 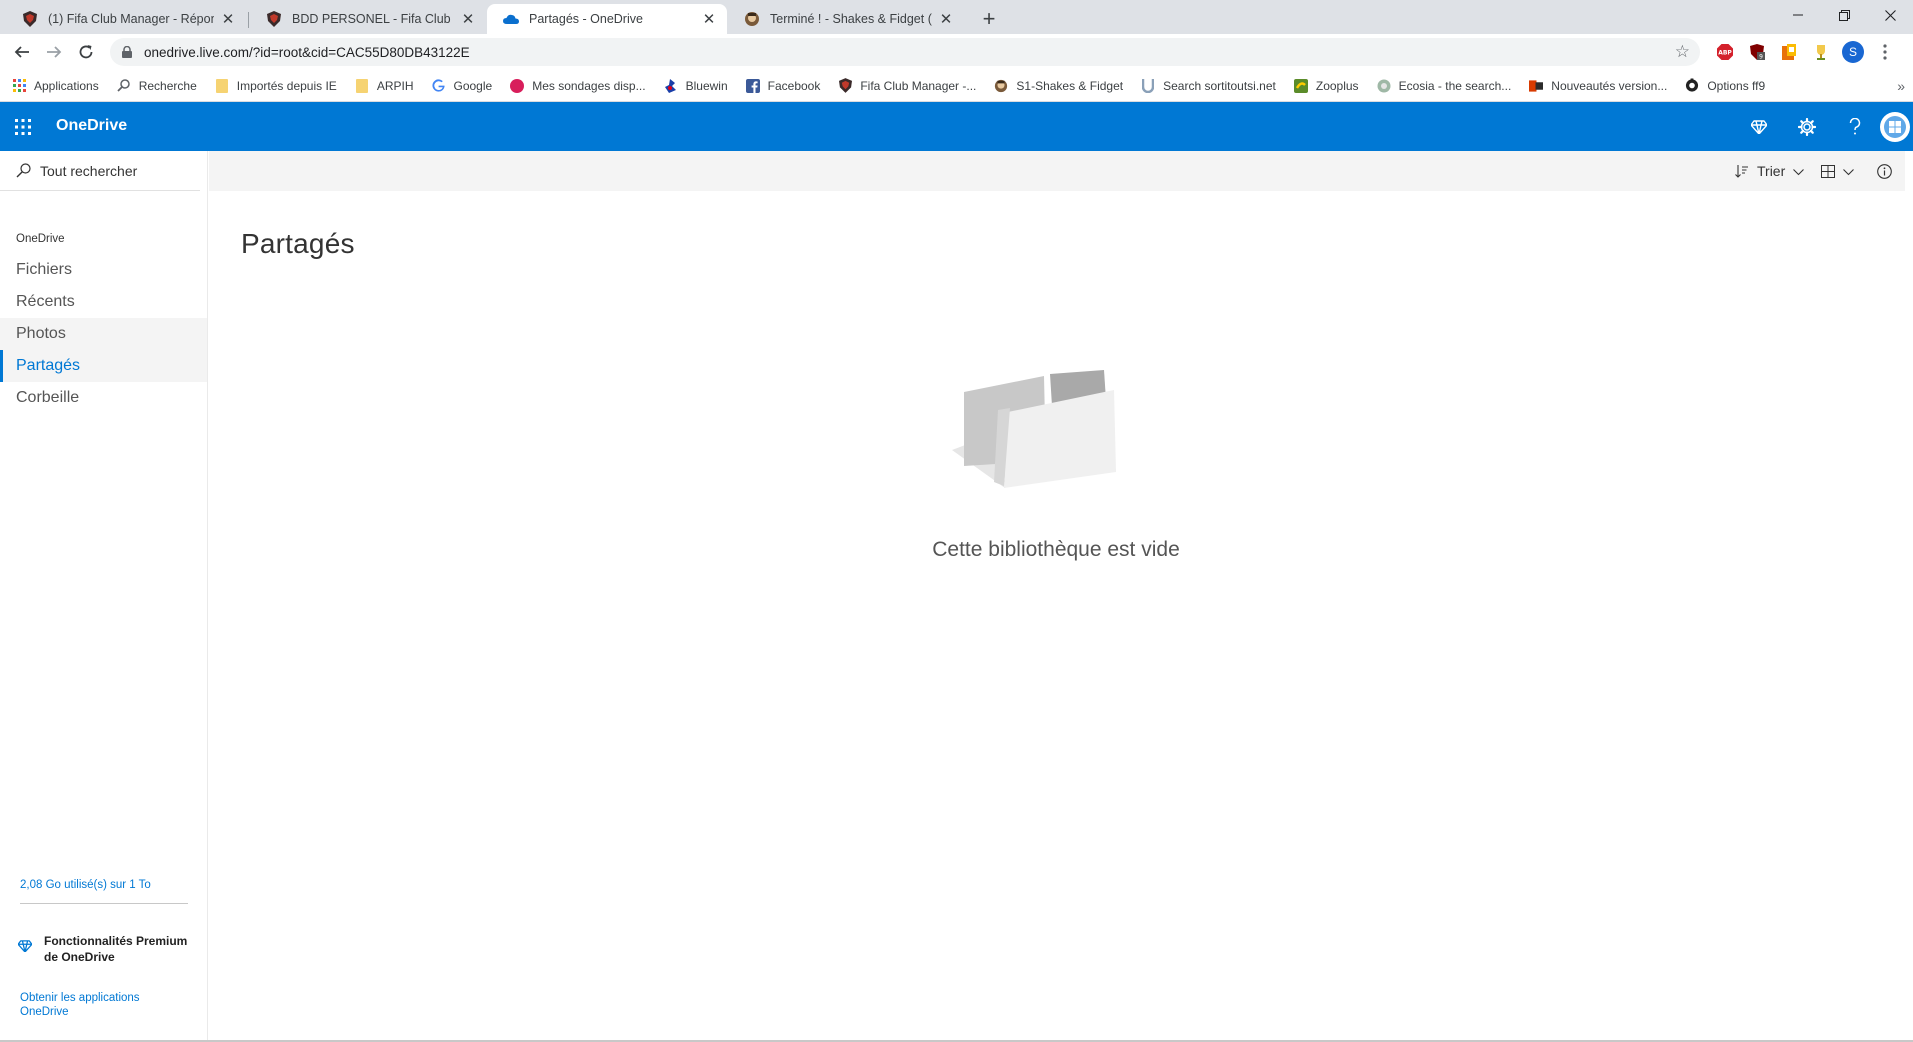 I want to click on bookmark-star-icon: ☆, so click(x=1682, y=52).